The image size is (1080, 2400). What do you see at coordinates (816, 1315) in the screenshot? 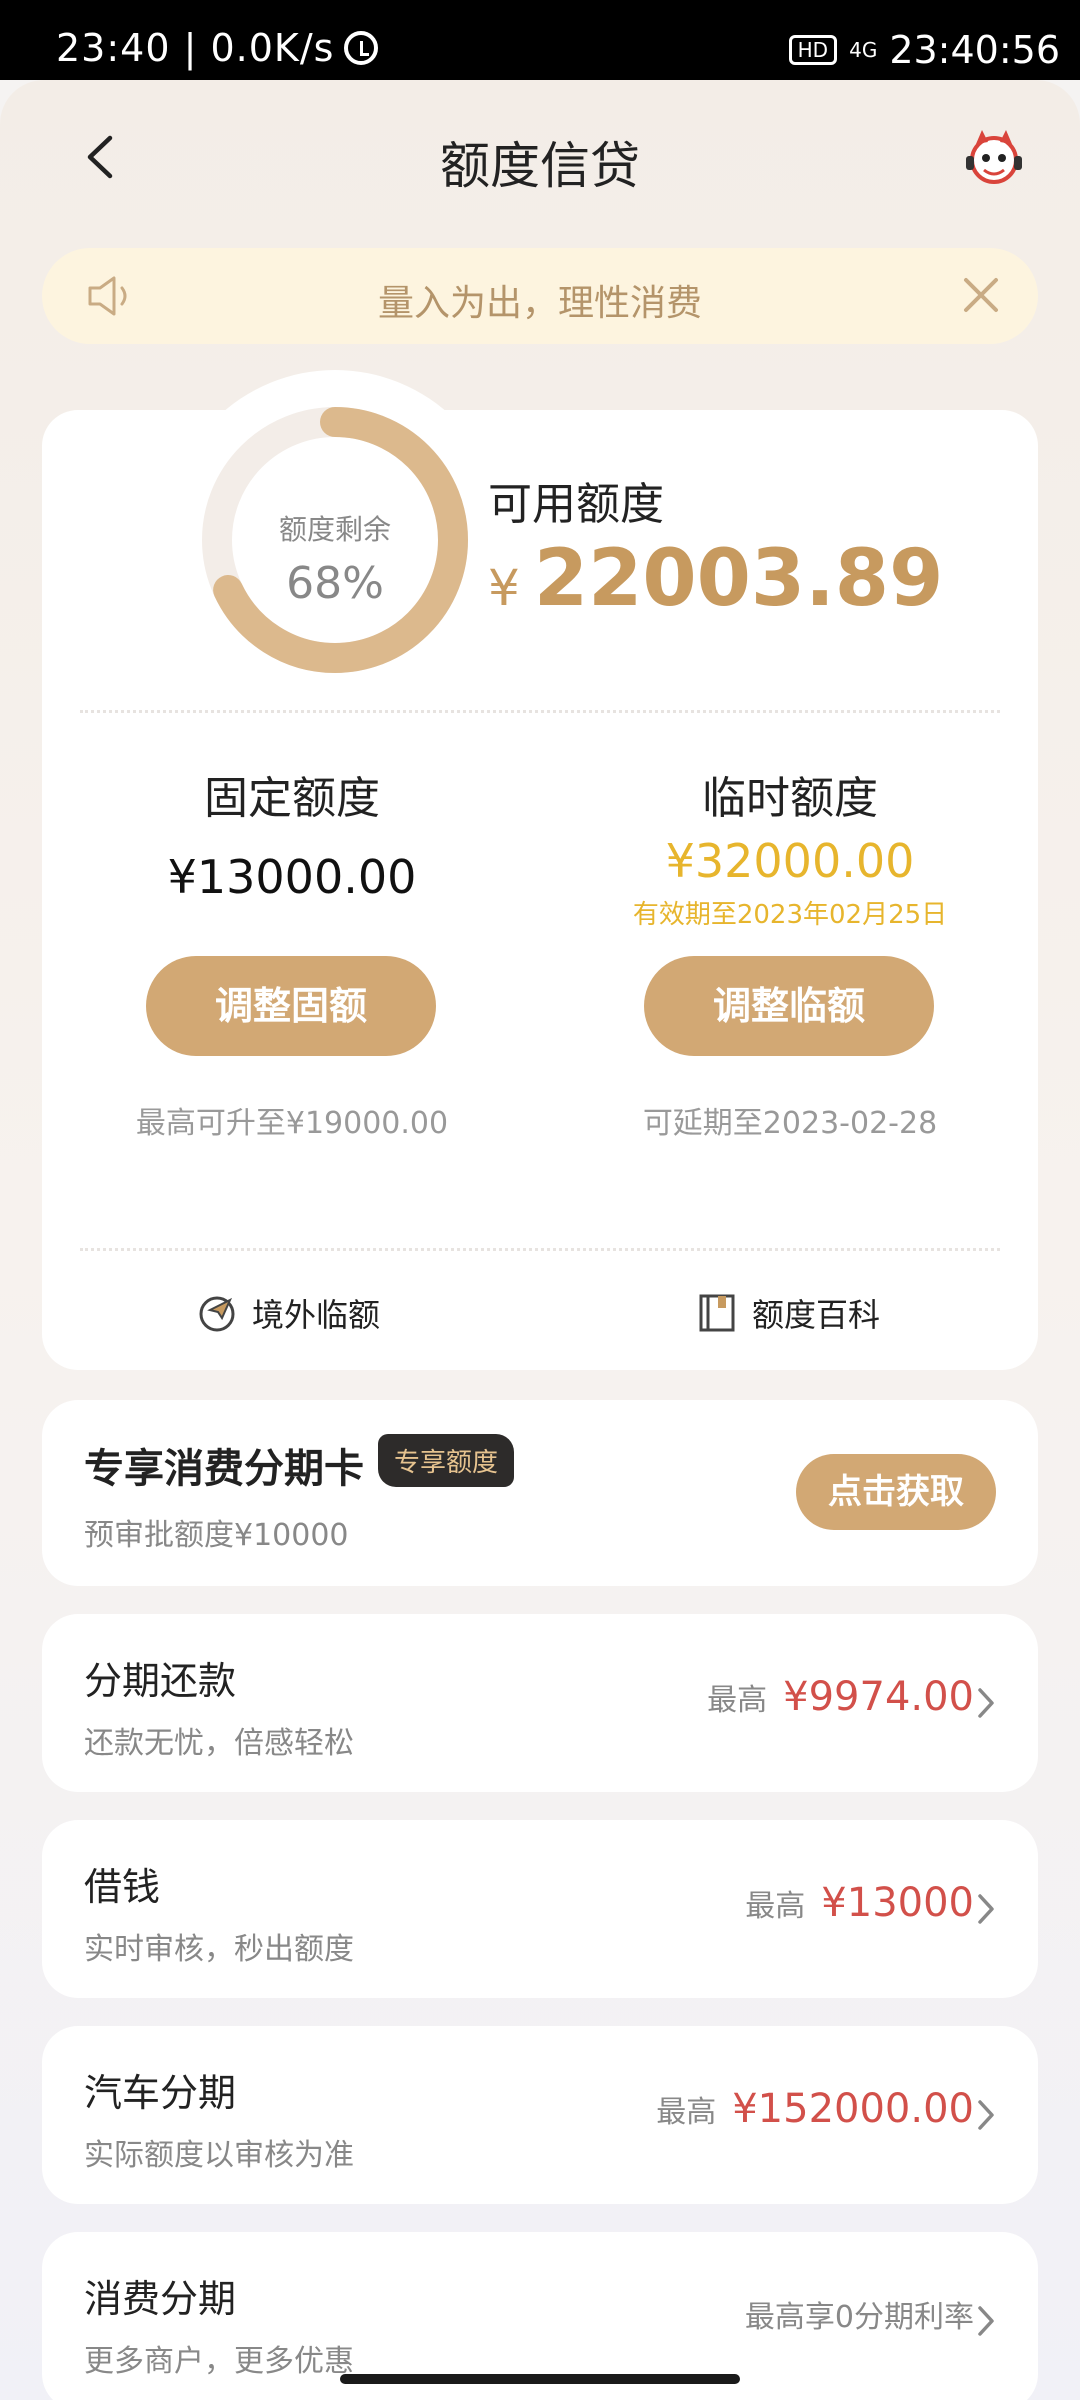
I see `credit-wiki-label: 额度百科` at bounding box center [816, 1315].